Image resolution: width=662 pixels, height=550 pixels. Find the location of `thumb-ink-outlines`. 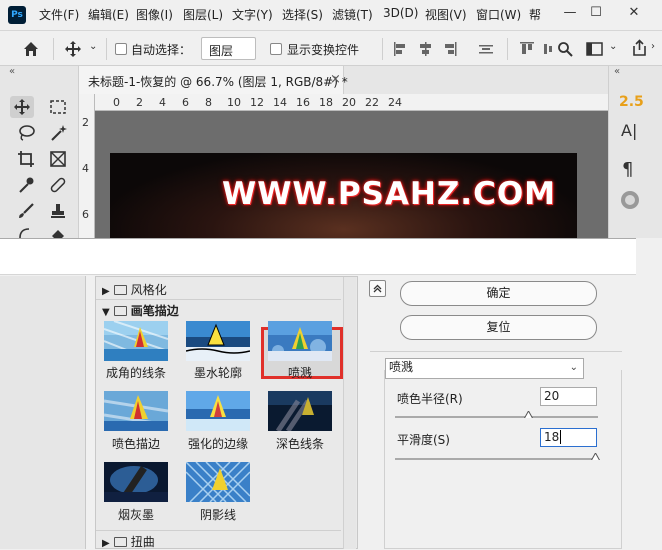

thumb-ink-outlines is located at coordinates (218, 341).